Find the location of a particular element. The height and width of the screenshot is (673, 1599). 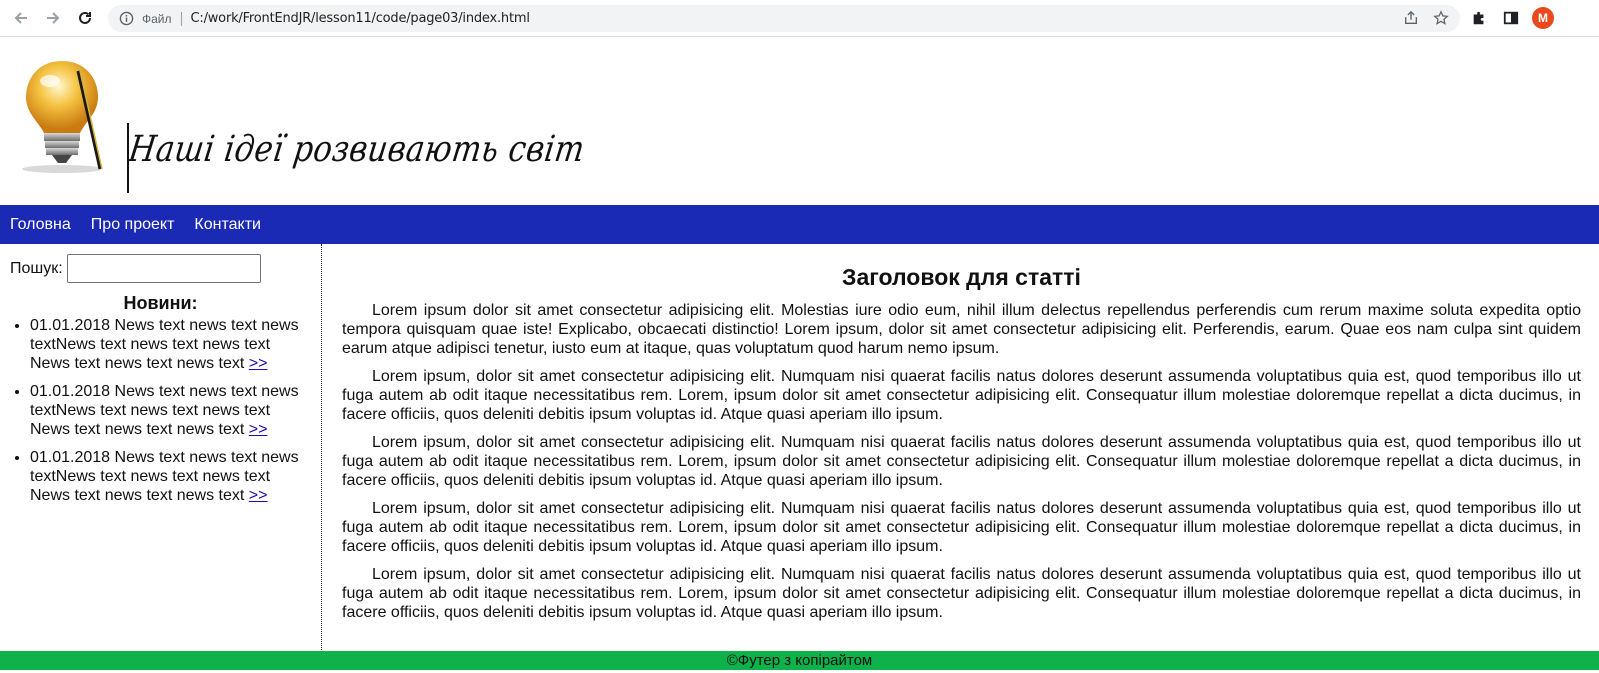

menu-item-contacts: Контакти is located at coordinates (227, 225).